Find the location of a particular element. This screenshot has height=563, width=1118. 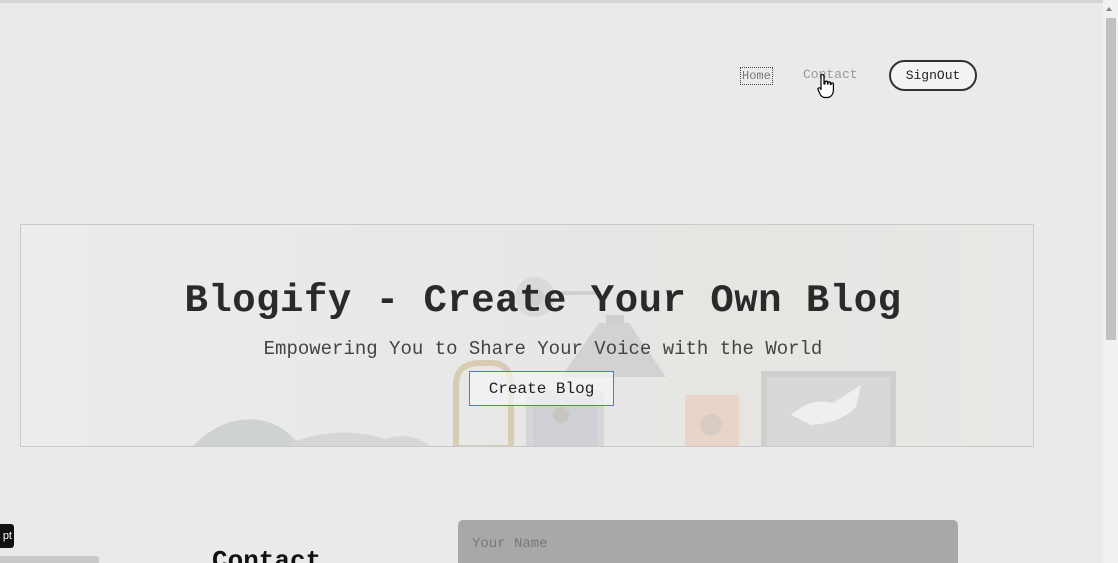

signout-button: SignOut is located at coordinates (933, 75).